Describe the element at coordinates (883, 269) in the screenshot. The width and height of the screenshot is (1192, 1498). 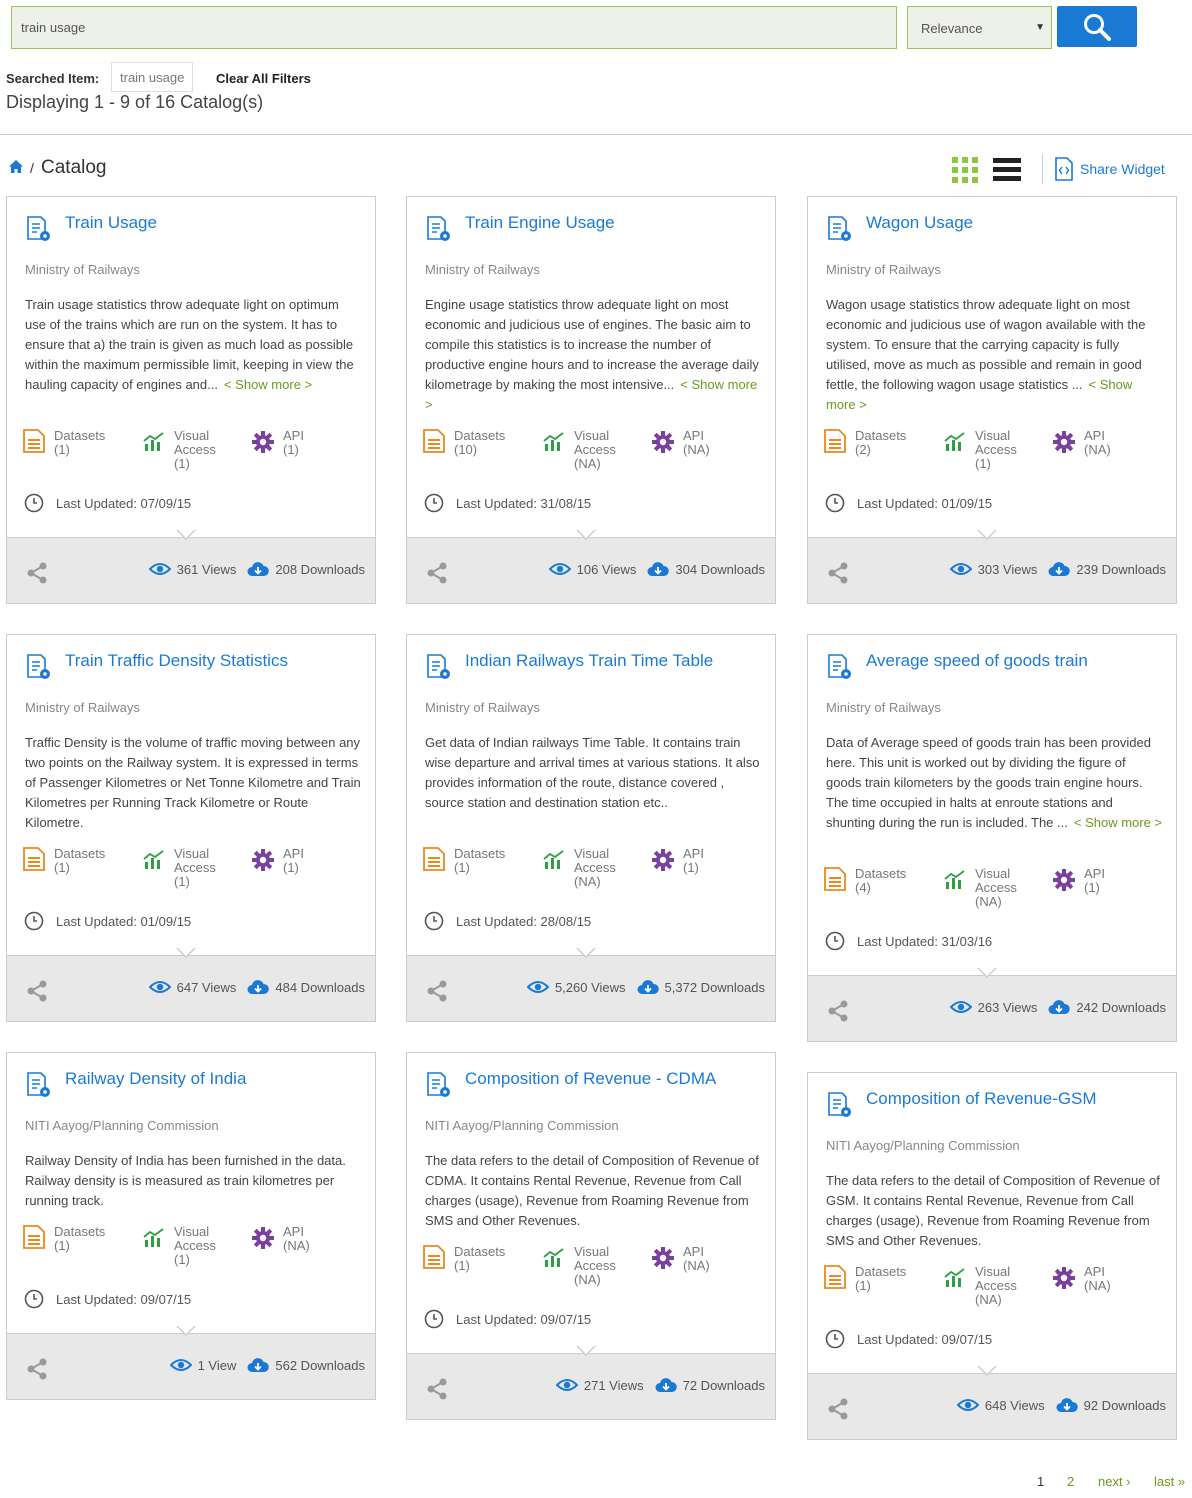
I see `card-organization: Ministry of Railways` at that location.